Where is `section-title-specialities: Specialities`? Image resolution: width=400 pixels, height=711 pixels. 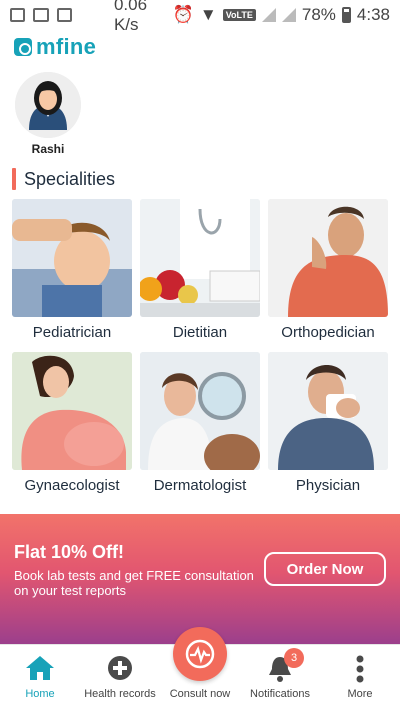 section-title-specialities: Specialities is located at coordinates (63, 179).